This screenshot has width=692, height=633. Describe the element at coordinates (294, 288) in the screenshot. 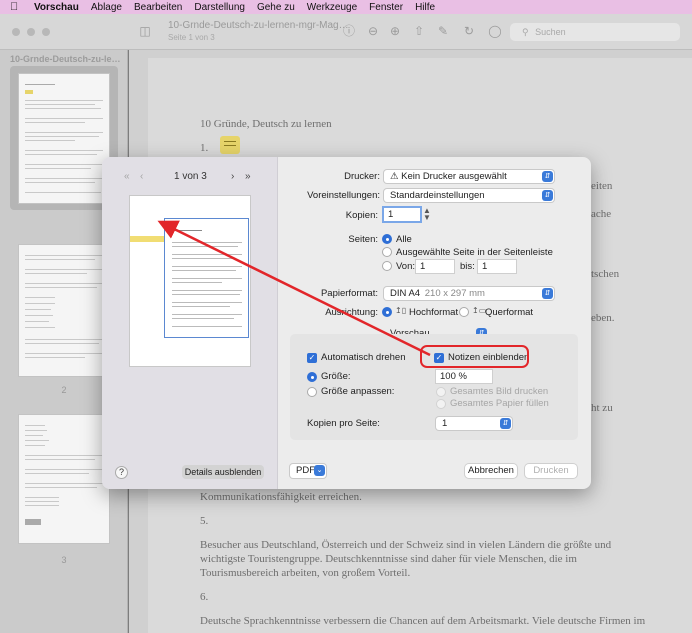

I see `annotation-arrow` at that location.